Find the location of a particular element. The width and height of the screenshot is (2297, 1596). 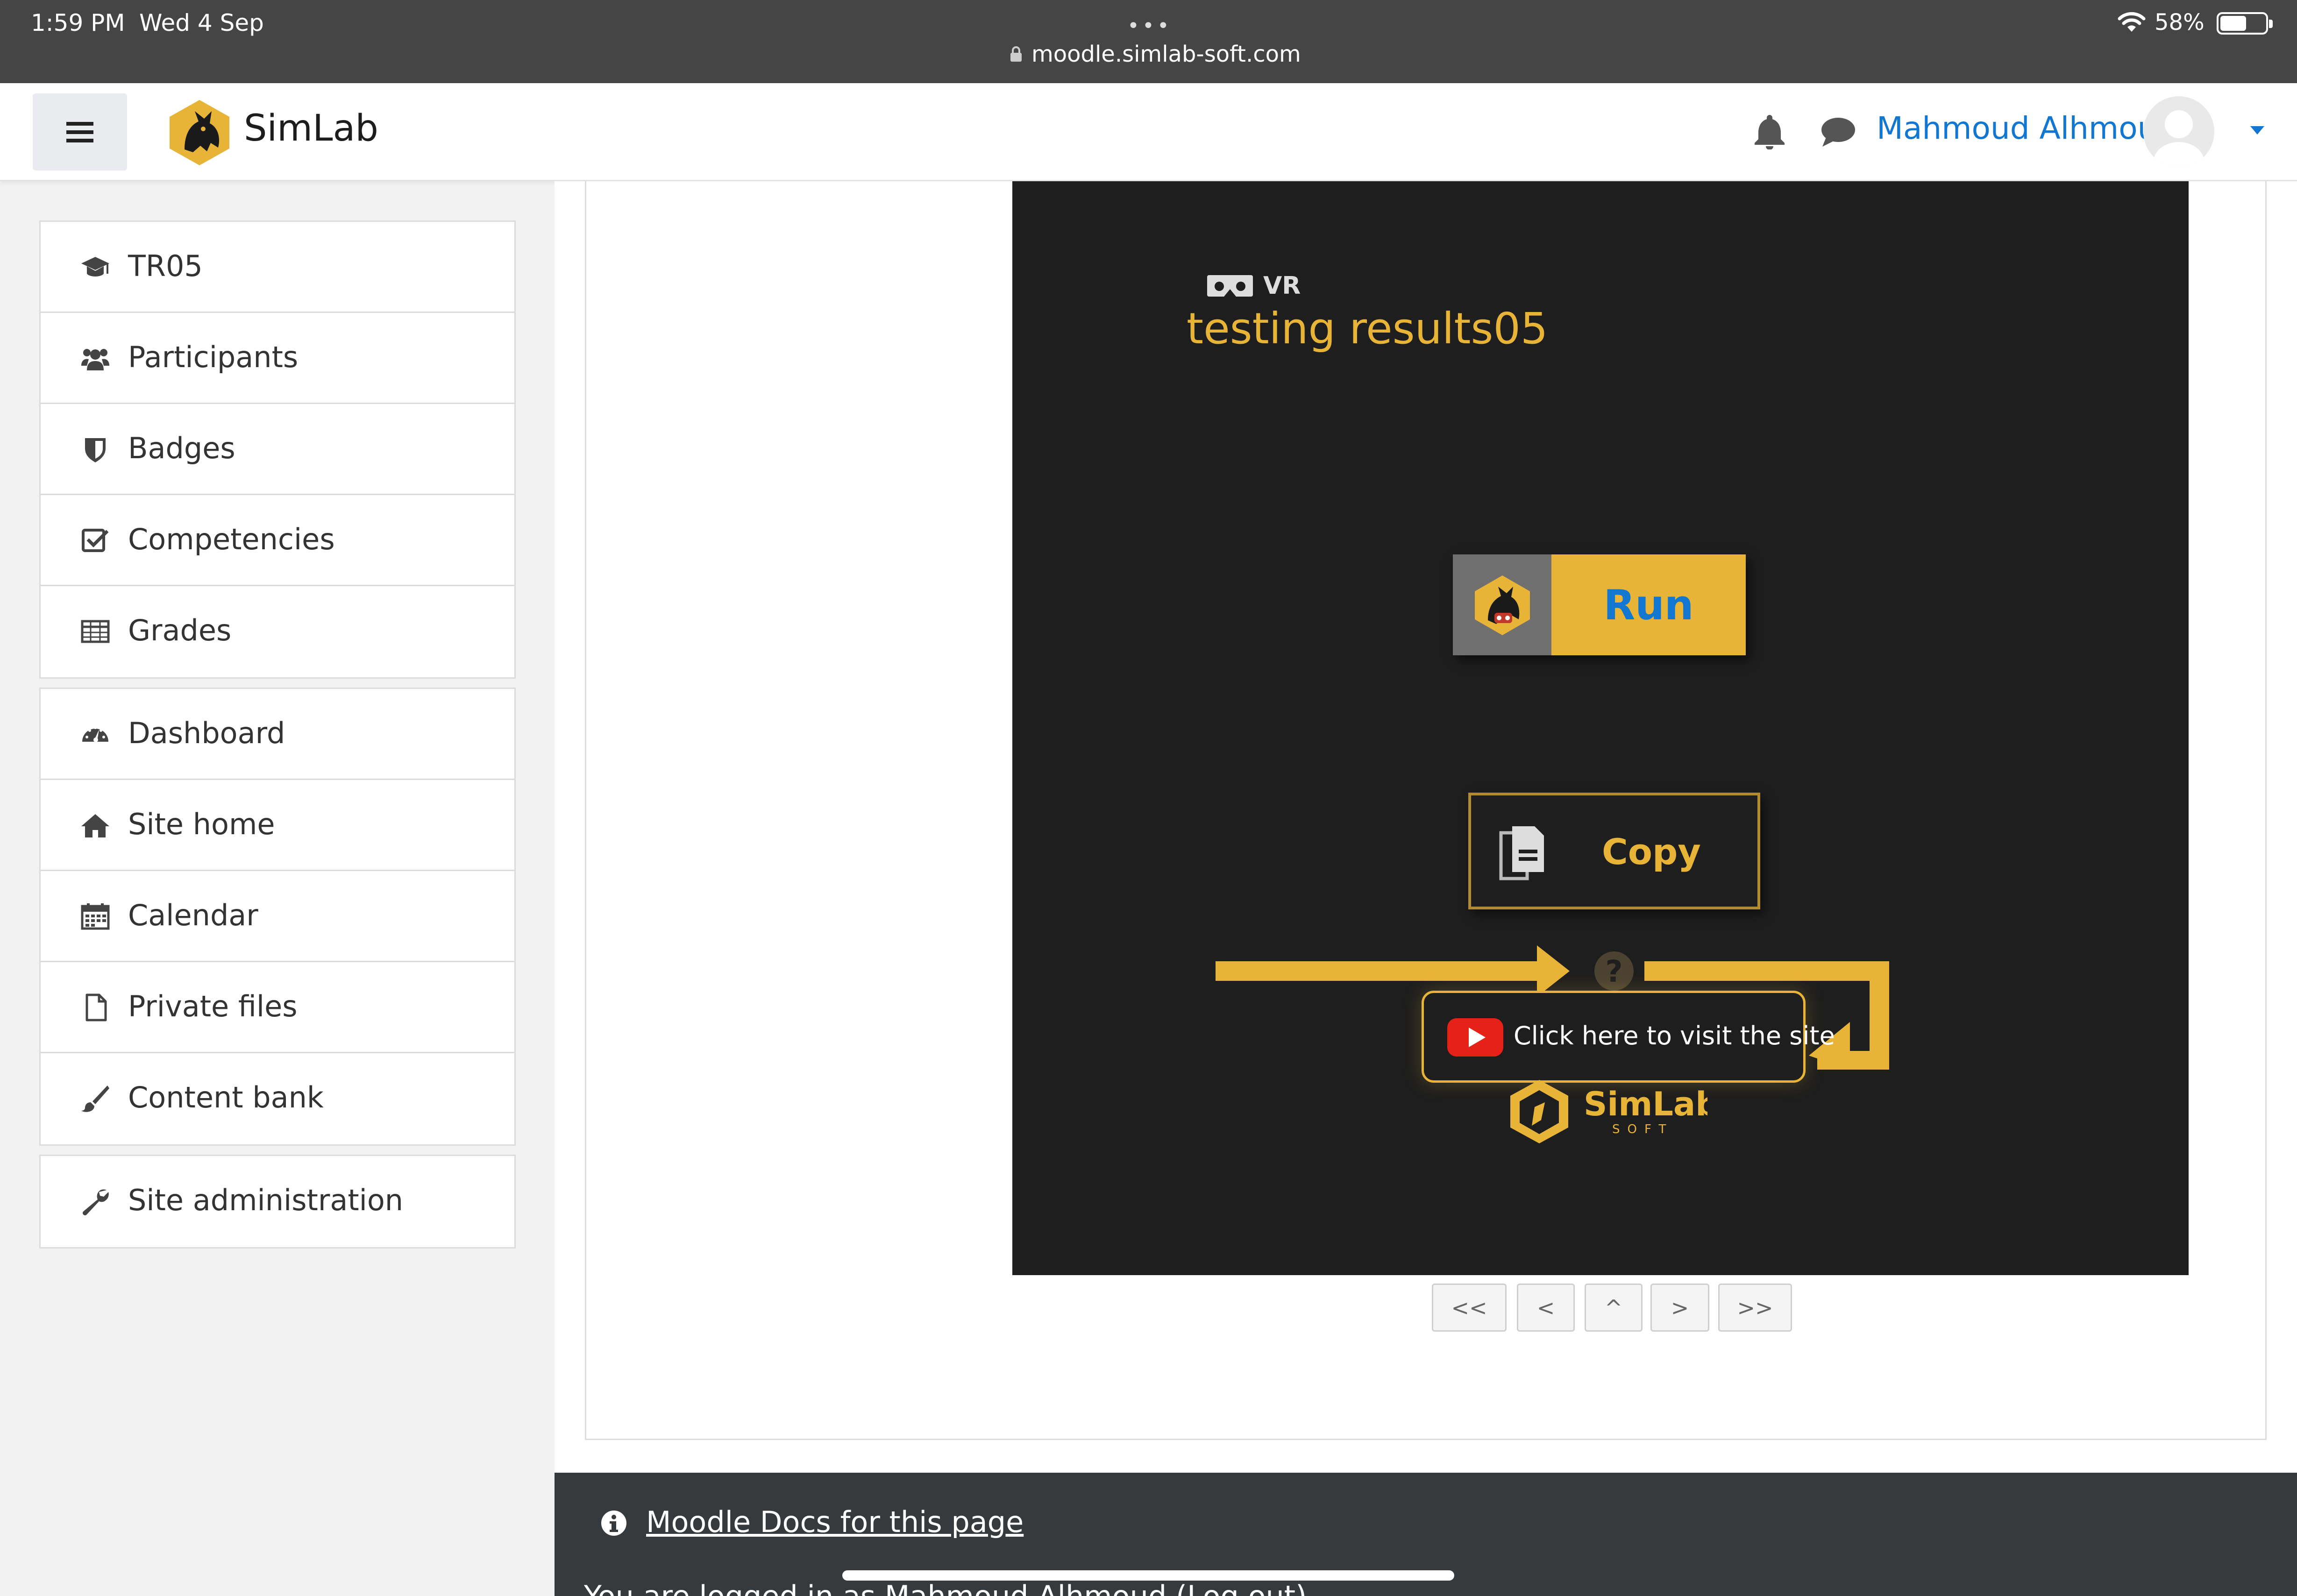

address-bar: moodle.simlab-soft.com is located at coordinates (1155, 54).